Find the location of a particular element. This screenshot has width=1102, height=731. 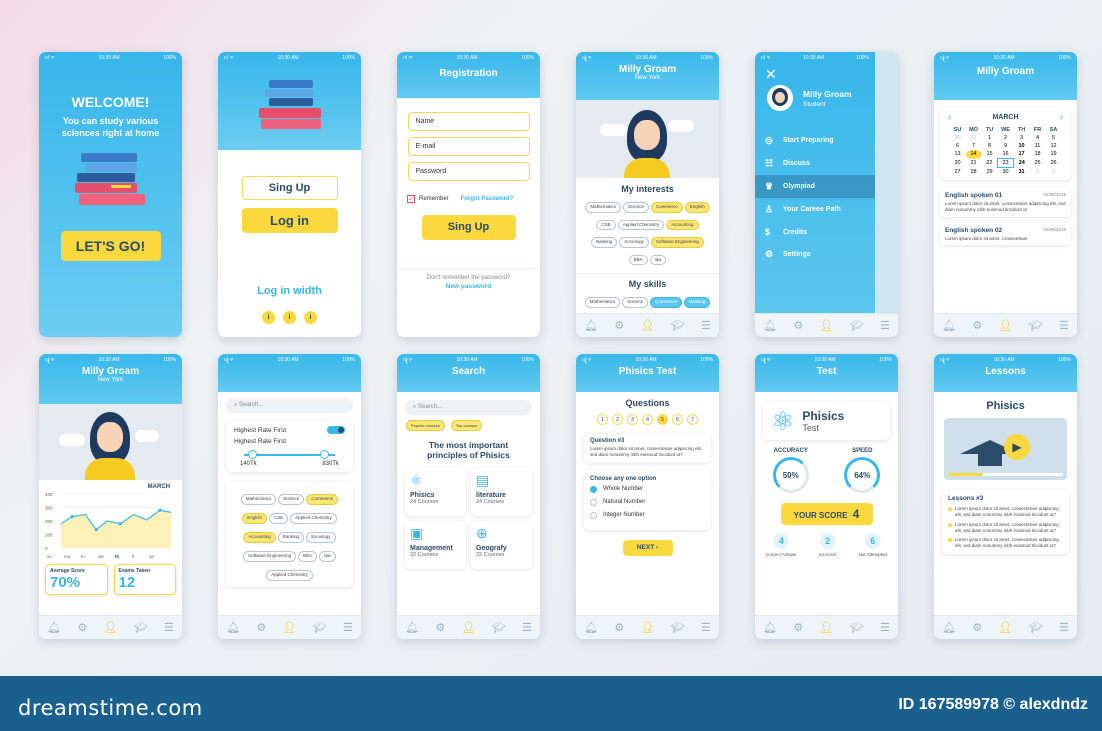

calendar-day: 19 is located at coordinates (1054, 154).